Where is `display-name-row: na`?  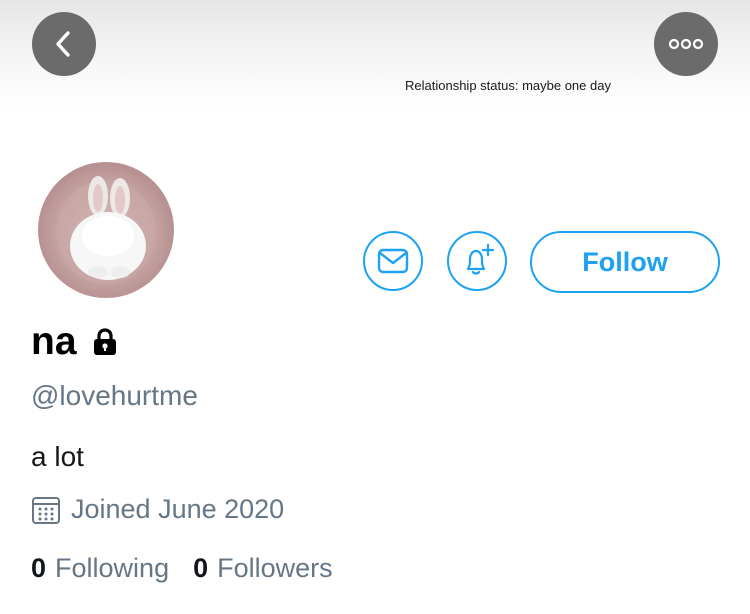 display-name-row: na is located at coordinates (76, 341).